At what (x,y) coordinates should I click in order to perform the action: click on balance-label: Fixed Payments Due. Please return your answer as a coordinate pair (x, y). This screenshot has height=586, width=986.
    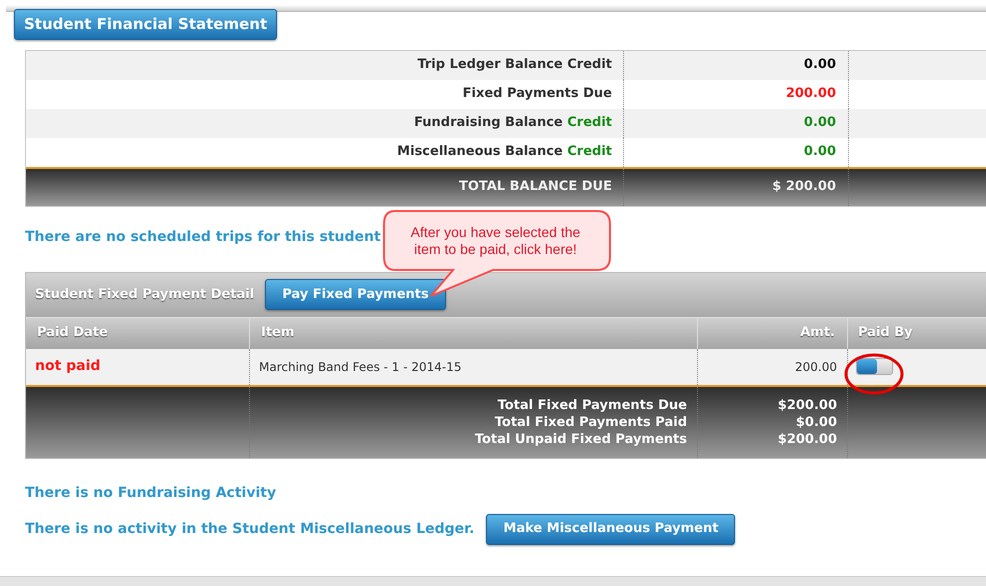
    Looking at the image, I should click on (537, 94).